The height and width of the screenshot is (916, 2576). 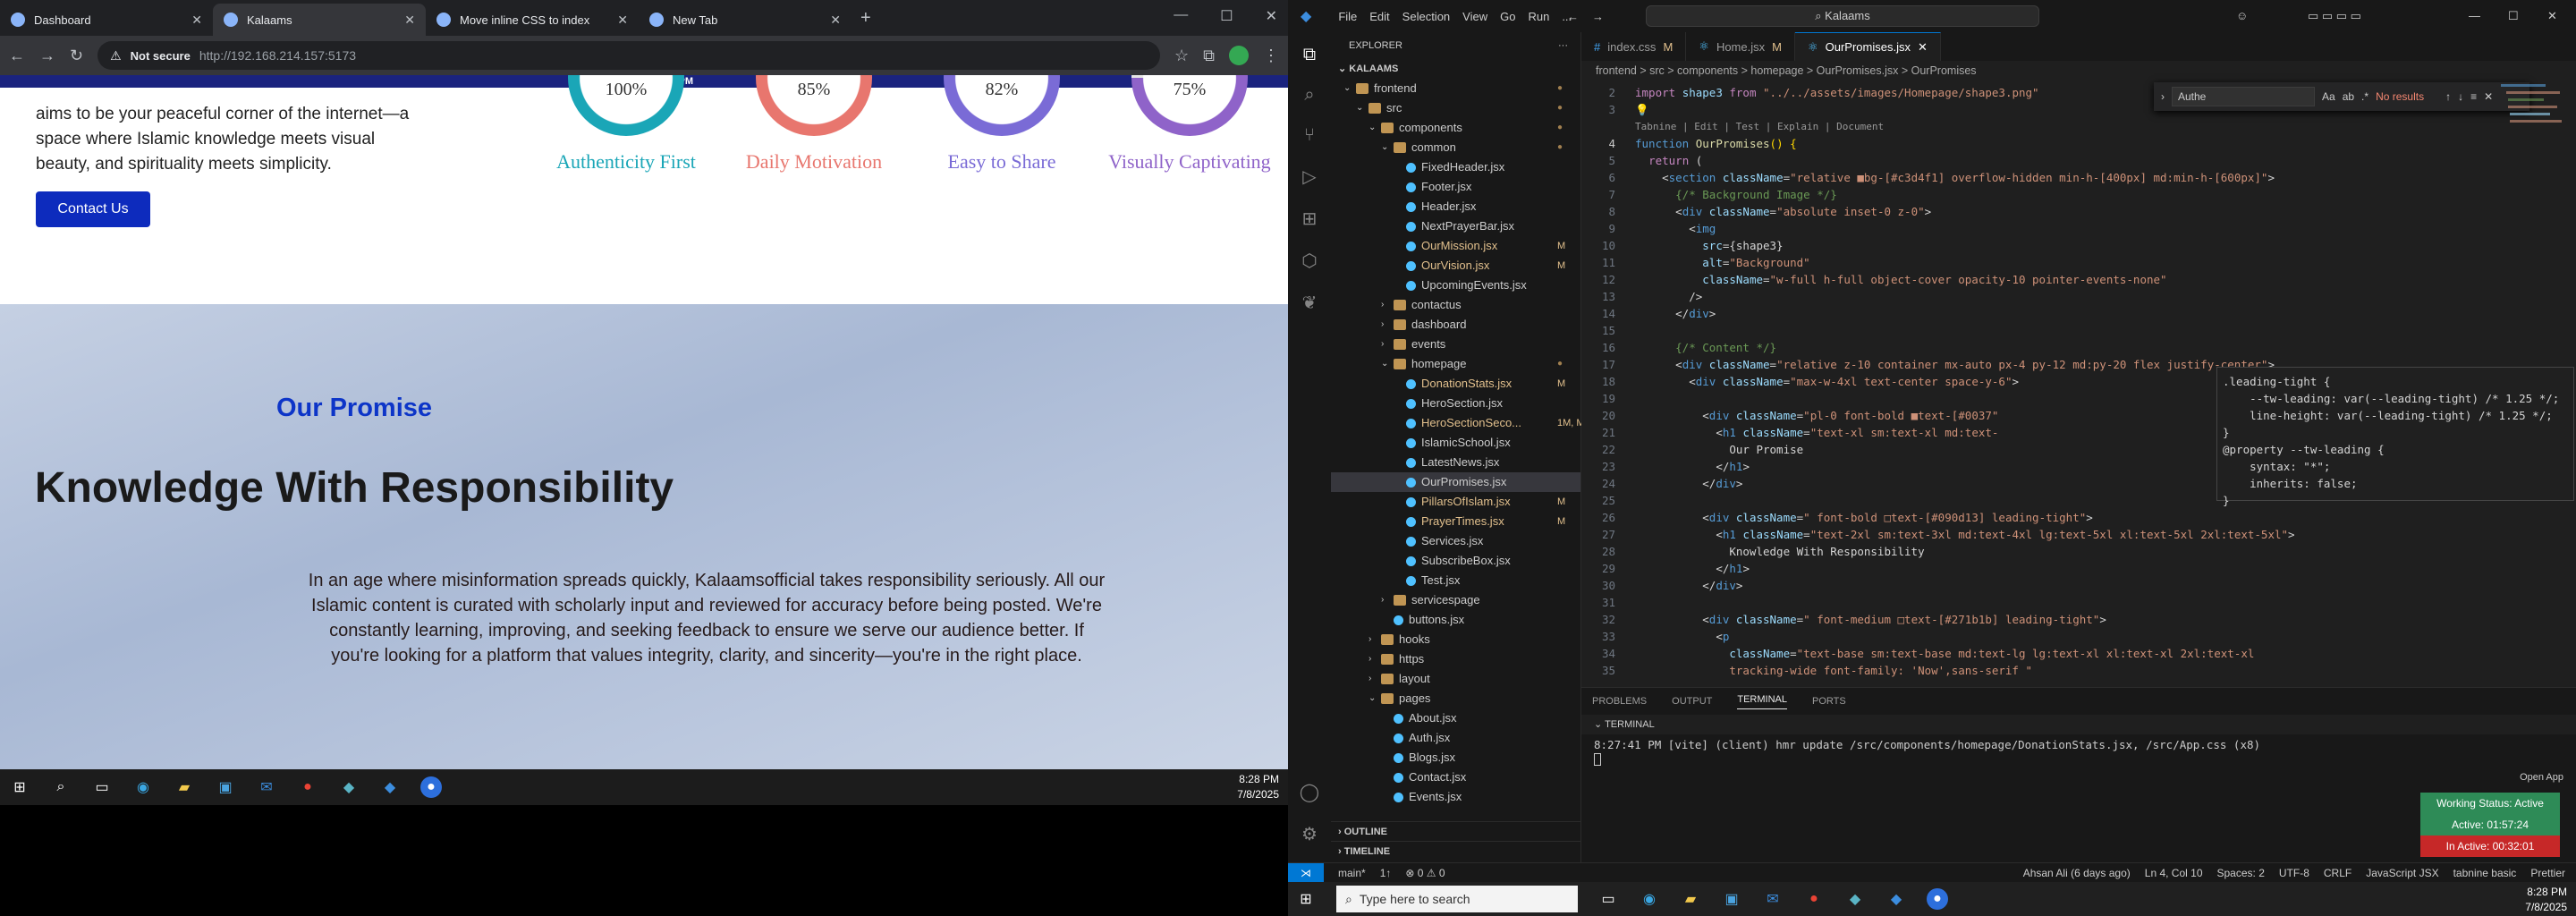 I want to click on explorer-icon: ⧉, so click(x=1309, y=55).